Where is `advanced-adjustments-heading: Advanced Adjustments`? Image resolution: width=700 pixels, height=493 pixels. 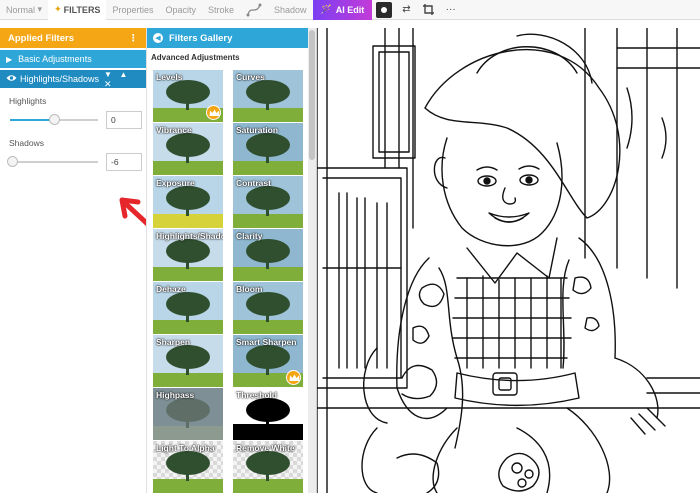 advanced-adjustments-heading: Advanced Adjustments is located at coordinates (195, 57).